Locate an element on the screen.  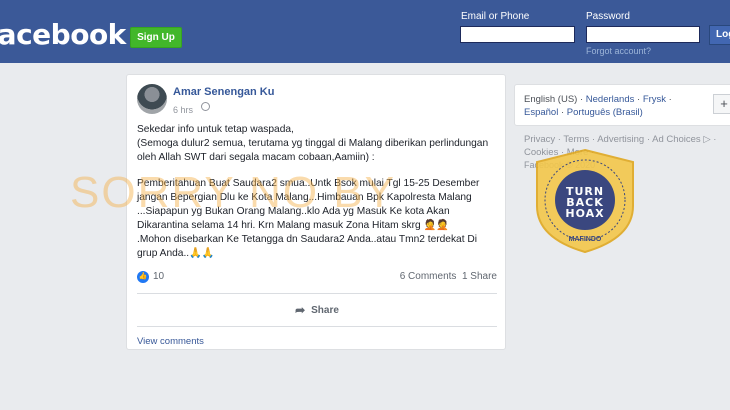
globe-icon is located at coordinates (205, 106).